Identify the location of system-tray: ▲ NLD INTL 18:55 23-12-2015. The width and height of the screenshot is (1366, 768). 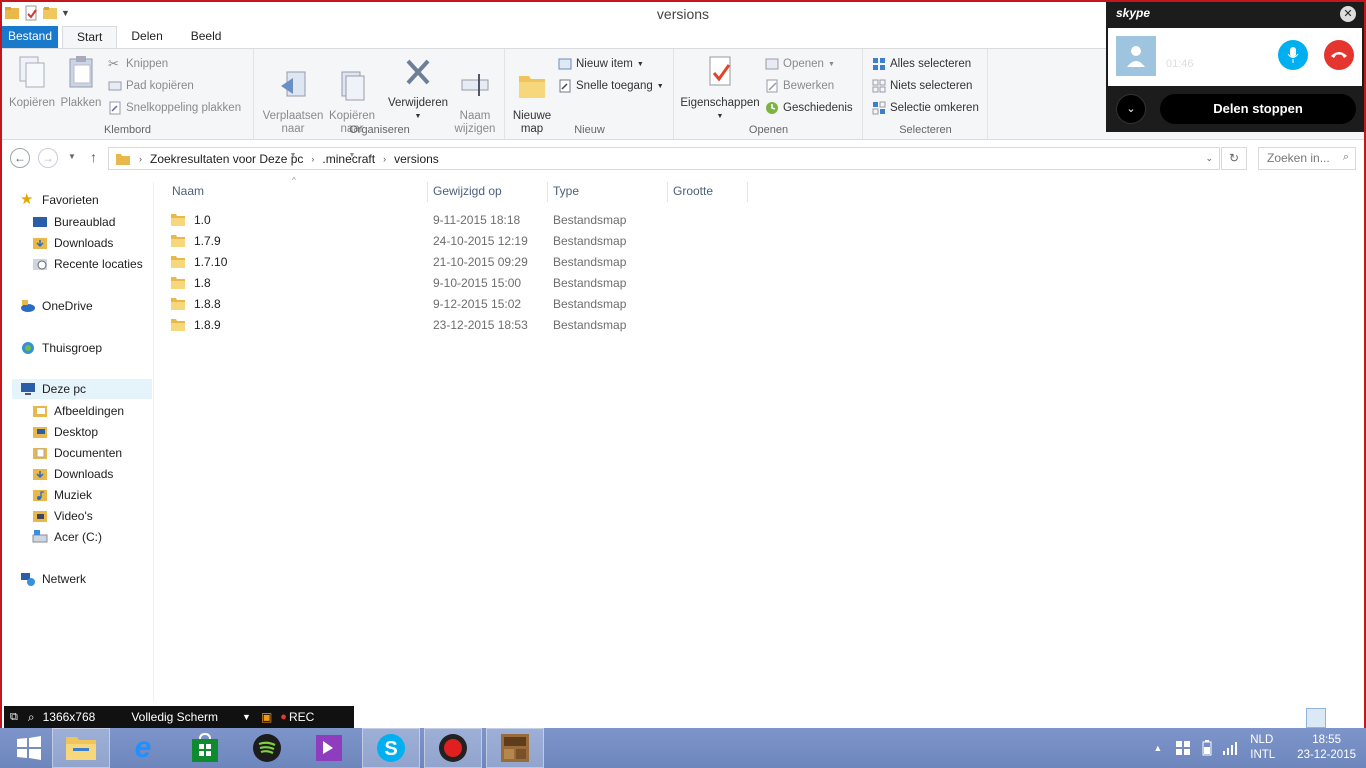
(1259, 748).